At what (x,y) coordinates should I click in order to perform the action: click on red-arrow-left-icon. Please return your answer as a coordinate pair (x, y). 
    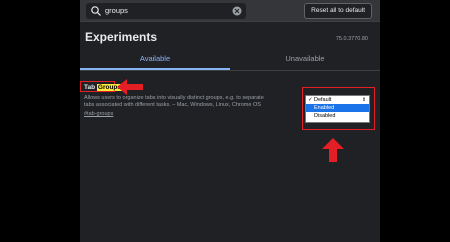
    Looking at the image, I should click on (130, 87).